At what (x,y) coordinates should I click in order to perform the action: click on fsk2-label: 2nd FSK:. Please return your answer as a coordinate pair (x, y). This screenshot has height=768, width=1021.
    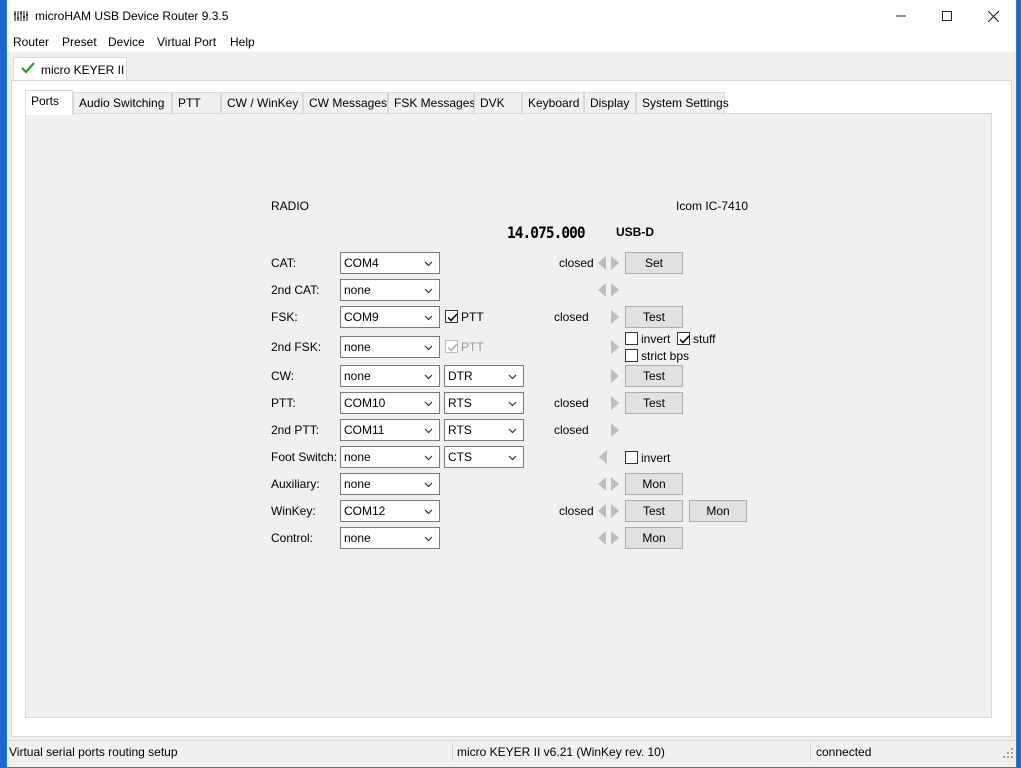
    Looking at the image, I should click on (296, 347).